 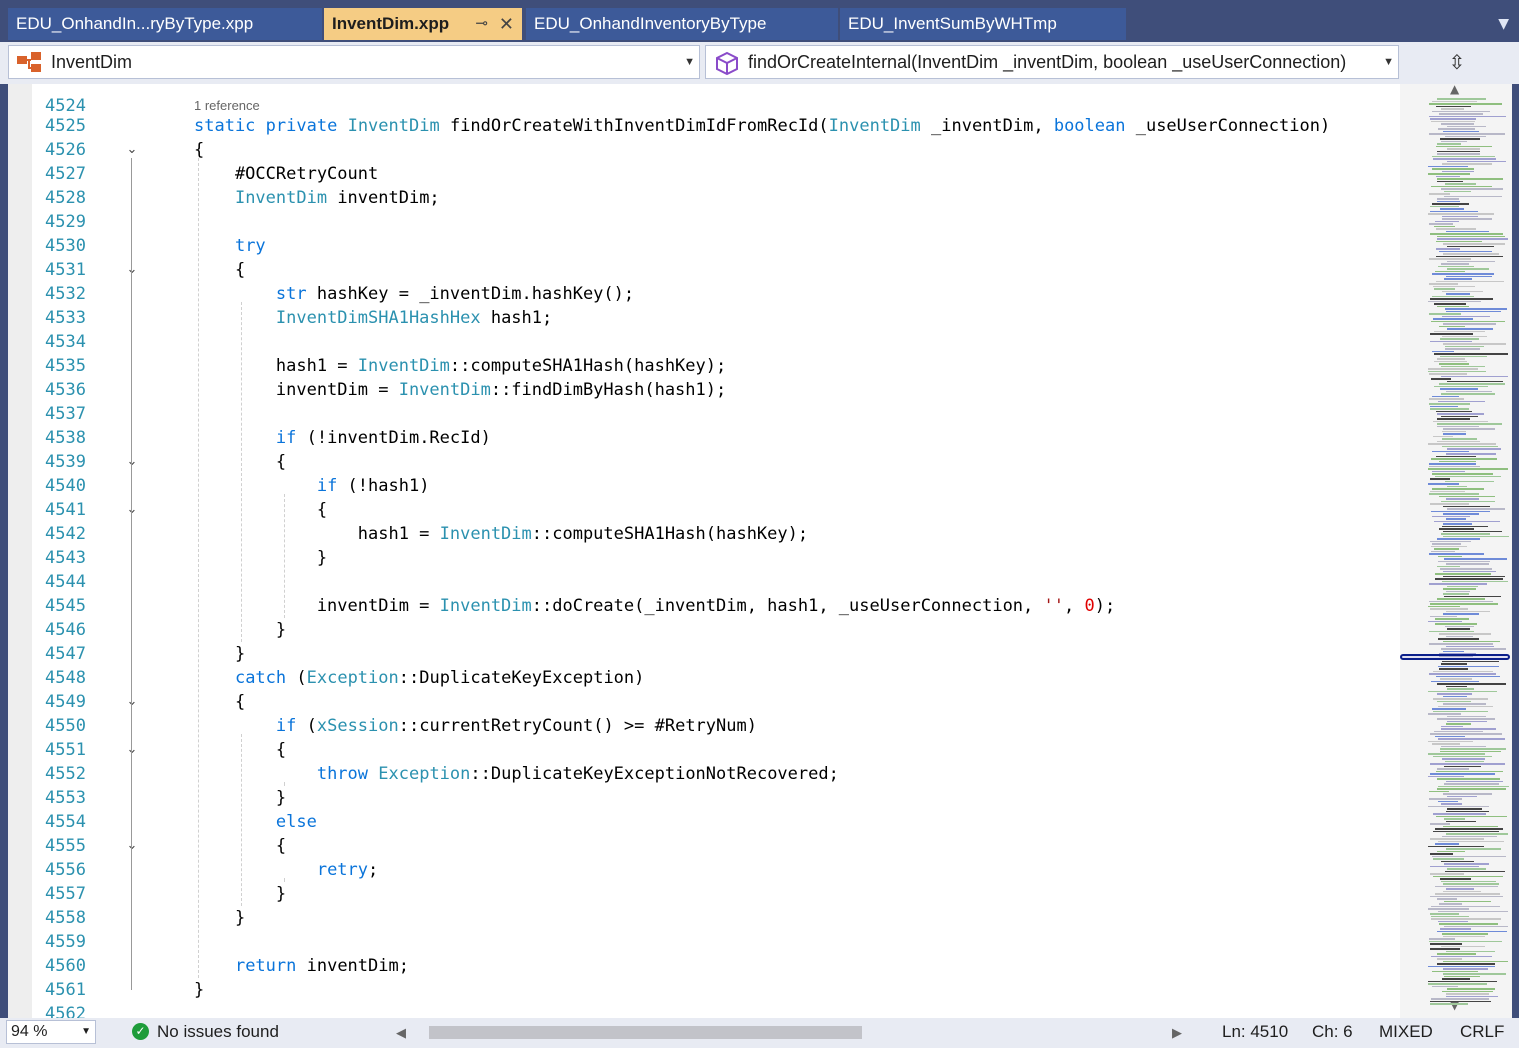 I want to click on code-line: 4554 else, so click(x=704, y=822).